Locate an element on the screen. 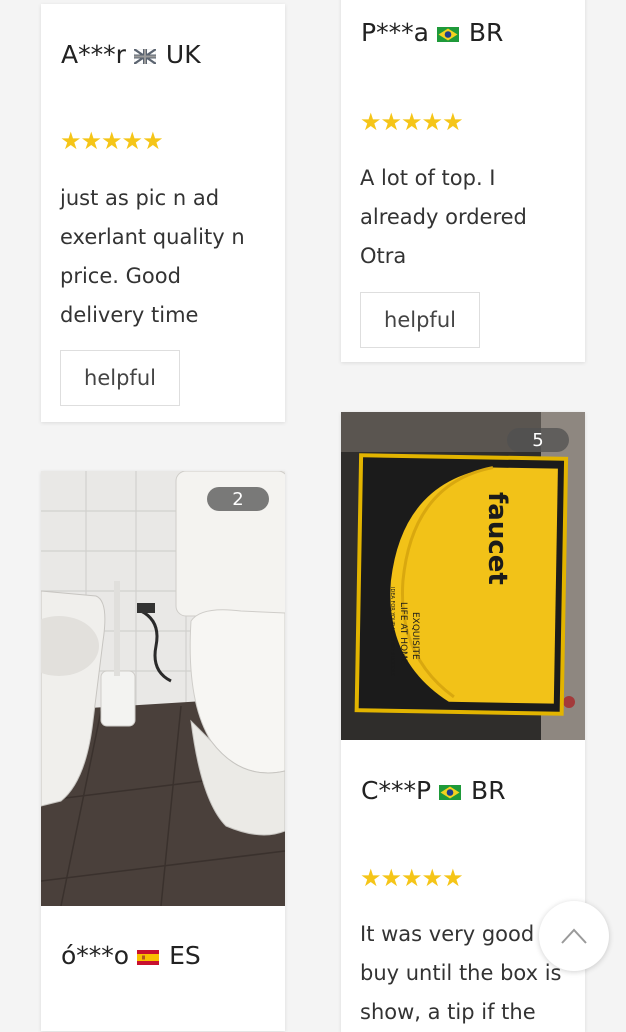 The image size is (626, 1032). scroll-to-top-button is located at coordinates (574, 936).